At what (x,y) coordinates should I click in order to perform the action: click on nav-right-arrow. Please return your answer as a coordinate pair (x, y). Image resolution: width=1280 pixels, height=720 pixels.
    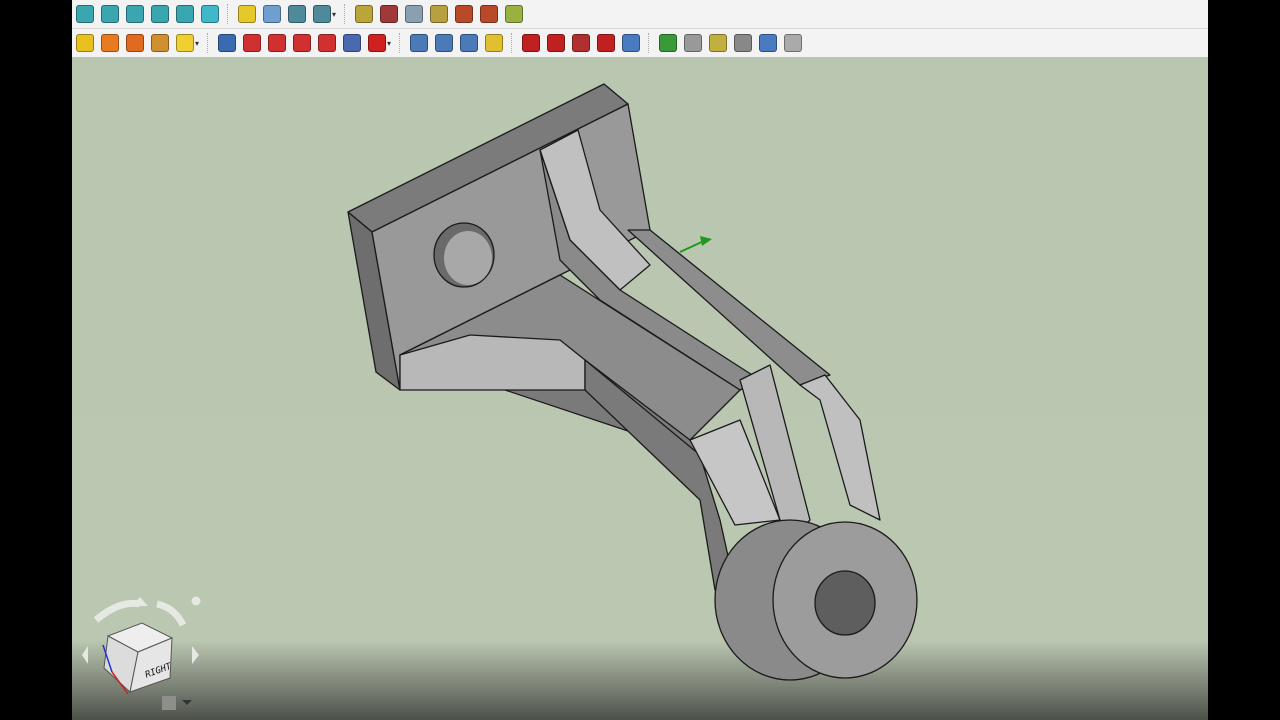
    Looking at the image, I should click on (195, 655).